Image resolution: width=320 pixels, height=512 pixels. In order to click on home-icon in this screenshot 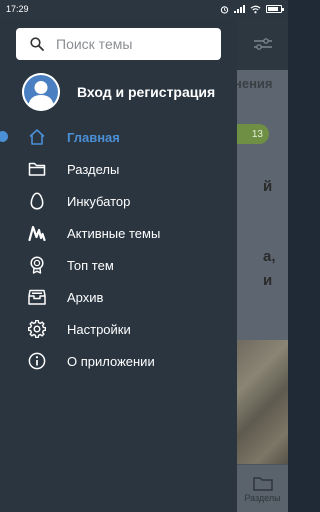, I will do `click(37, 137)`.